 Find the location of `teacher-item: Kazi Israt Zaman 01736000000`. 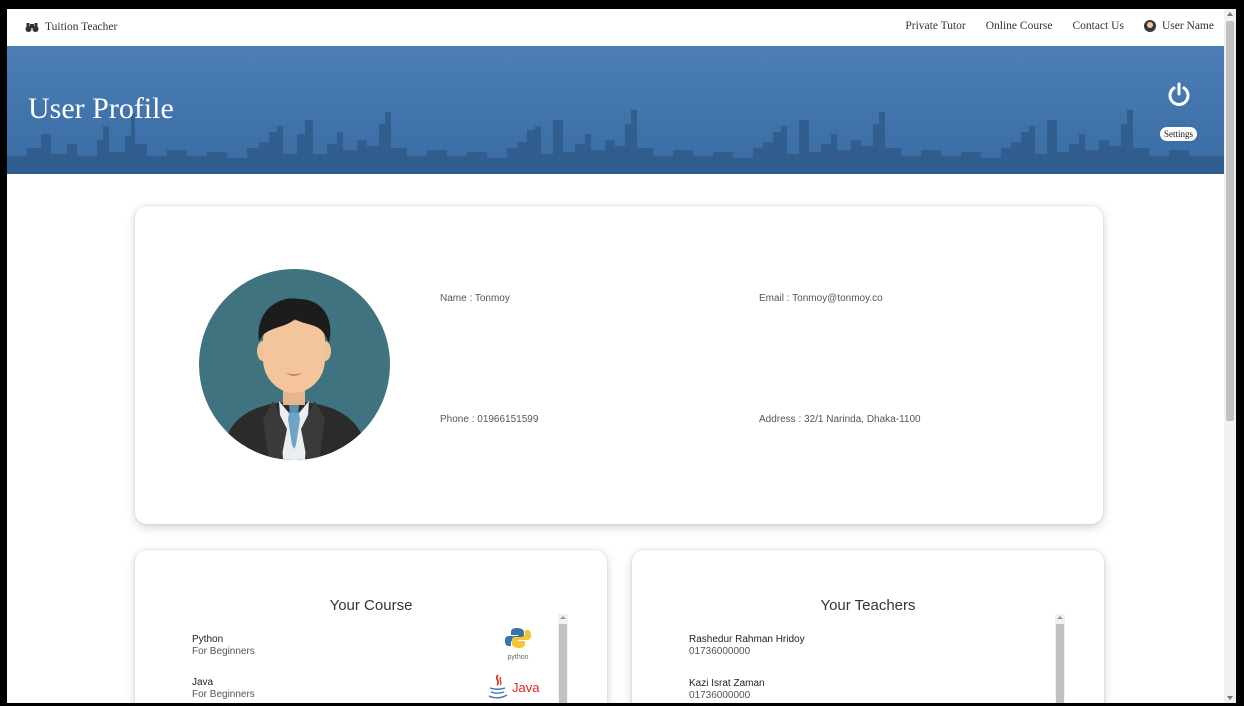

teacher-item: Kazi Israt Zaman 01736000000 is located at coordinates (727, 690).